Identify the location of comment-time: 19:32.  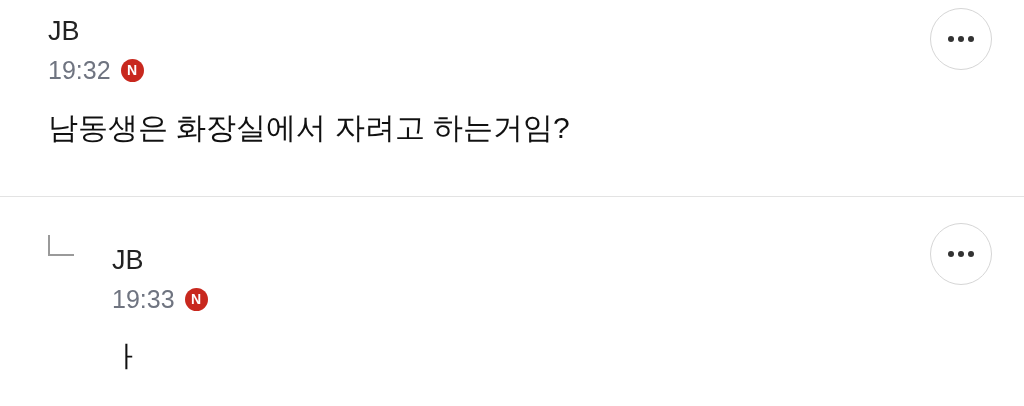
(79, 70).